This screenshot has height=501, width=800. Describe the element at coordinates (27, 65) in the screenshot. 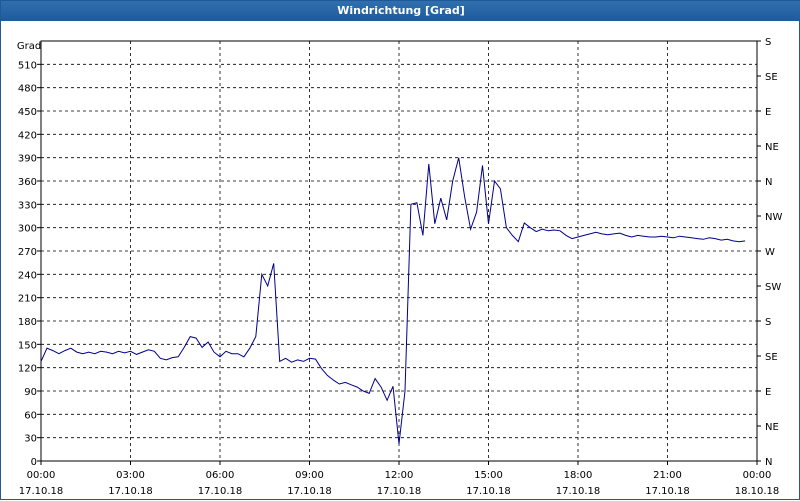

I see `y-tick-label: 510` at that location.